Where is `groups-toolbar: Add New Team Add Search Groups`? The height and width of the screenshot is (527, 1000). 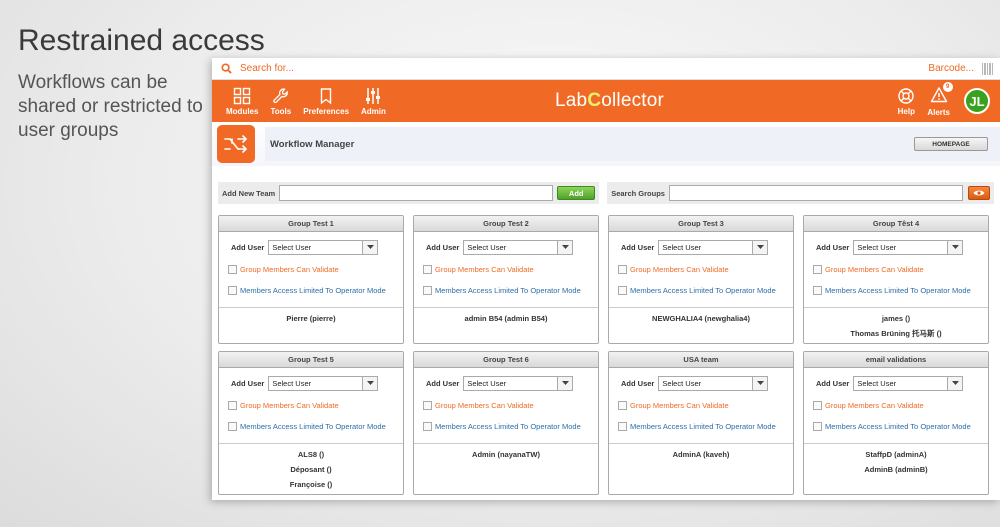 groups-toolbar: Add New Team Add Search Groups is located at coordinates (606, 193).